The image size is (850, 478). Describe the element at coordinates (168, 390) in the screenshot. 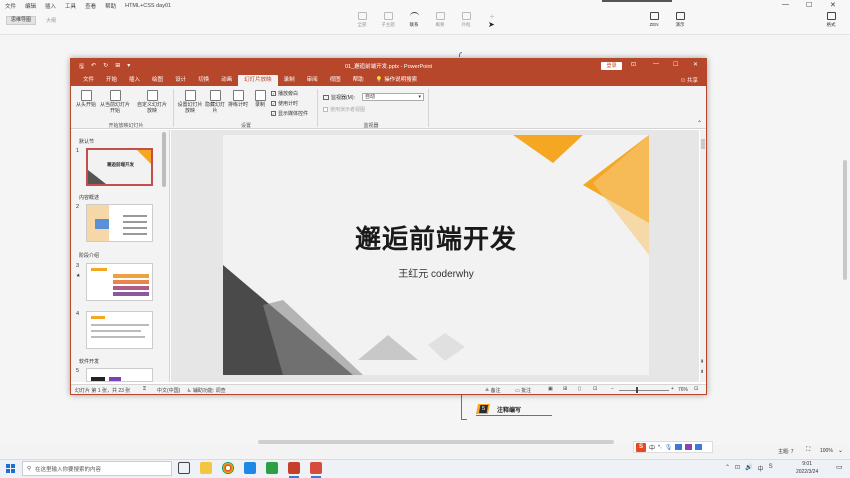

I see `language-indicator: 中文(中国)` at that location.